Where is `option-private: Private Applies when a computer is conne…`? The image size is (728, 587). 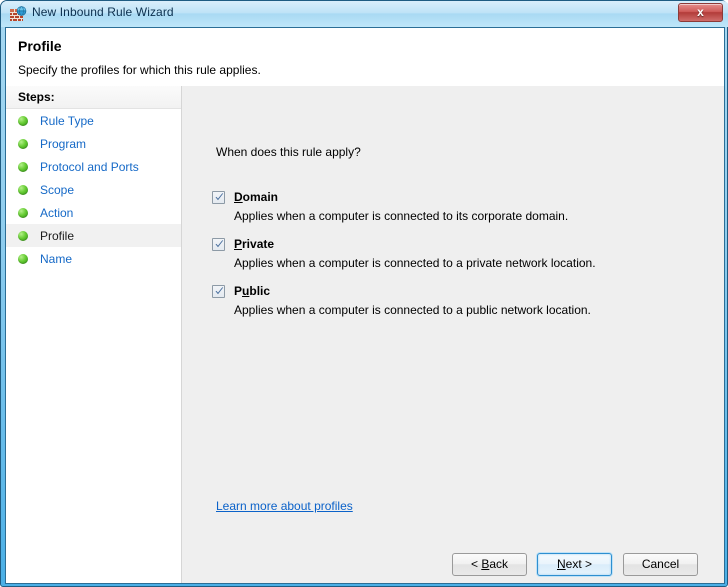
option-private: Private Applies when a computer is conne… is located at coordinates (452, 253).